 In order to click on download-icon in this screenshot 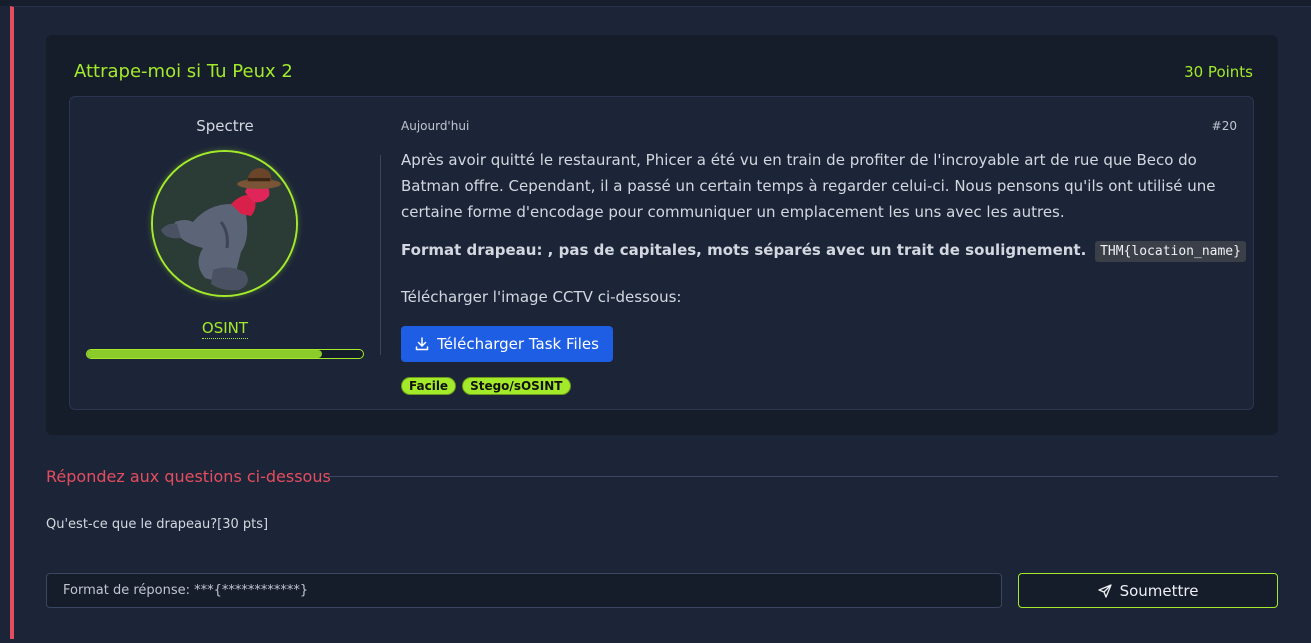, I will do `click(422, 344)`.